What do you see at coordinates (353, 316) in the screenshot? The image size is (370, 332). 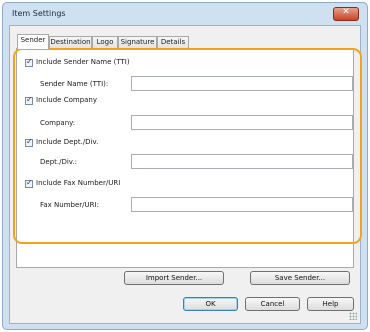 I see `resize-grip-icon` at bounding box center [353, 316].